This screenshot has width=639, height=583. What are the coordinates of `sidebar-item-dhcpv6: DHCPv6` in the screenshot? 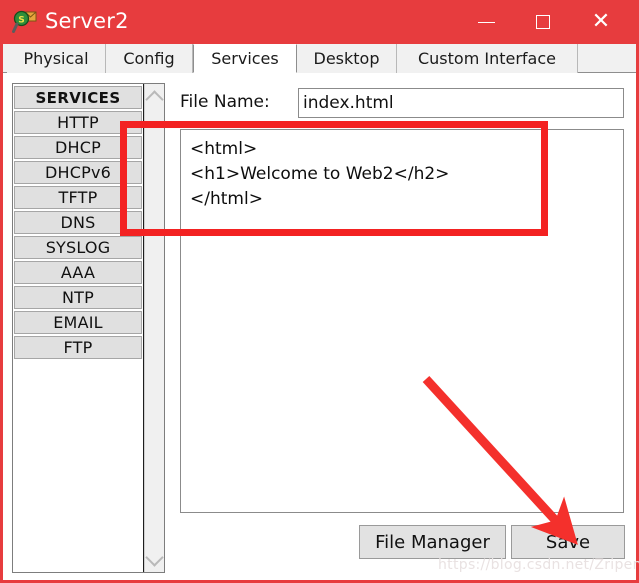 It's located at (78, 172).